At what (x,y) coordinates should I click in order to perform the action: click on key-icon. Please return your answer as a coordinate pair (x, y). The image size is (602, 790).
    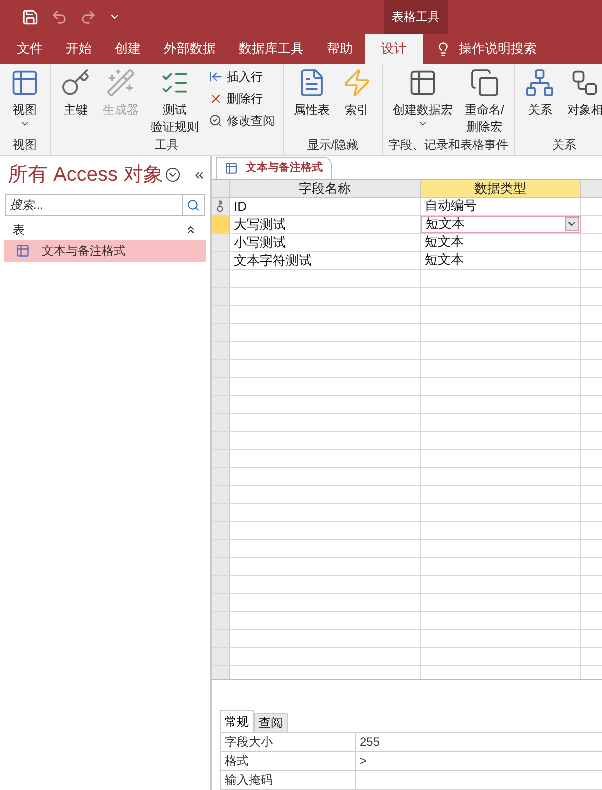
    Looking at the image, I should click on (76, 83).